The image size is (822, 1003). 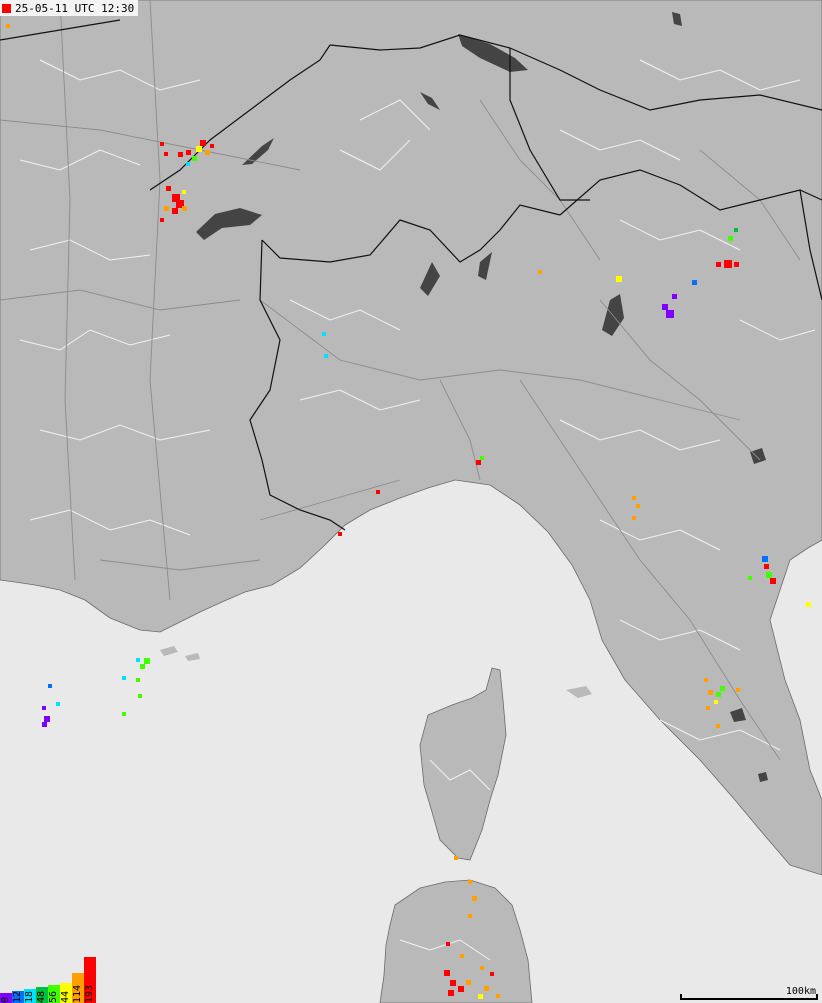 I want to click on legend-item: 12, so click(x=18, y=997).